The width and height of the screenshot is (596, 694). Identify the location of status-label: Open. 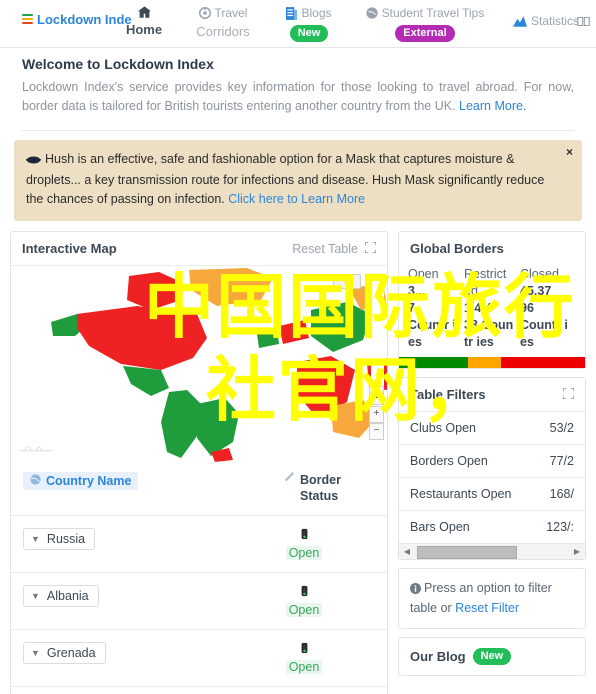
(304, 553).